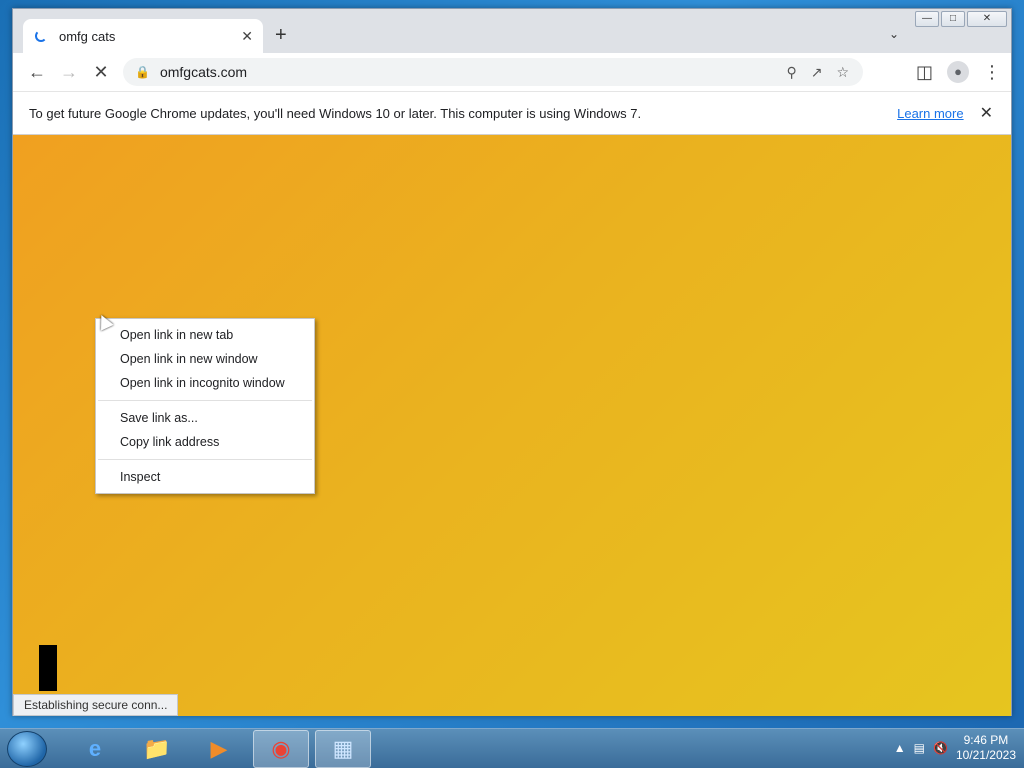 The width and height of the screenshot is (1024, 768). What do you see at coordinates (143, 36) in the screenshot?
I see `tab-omfg-cats: omfg cats ✕` at bounding box center [143, 36].